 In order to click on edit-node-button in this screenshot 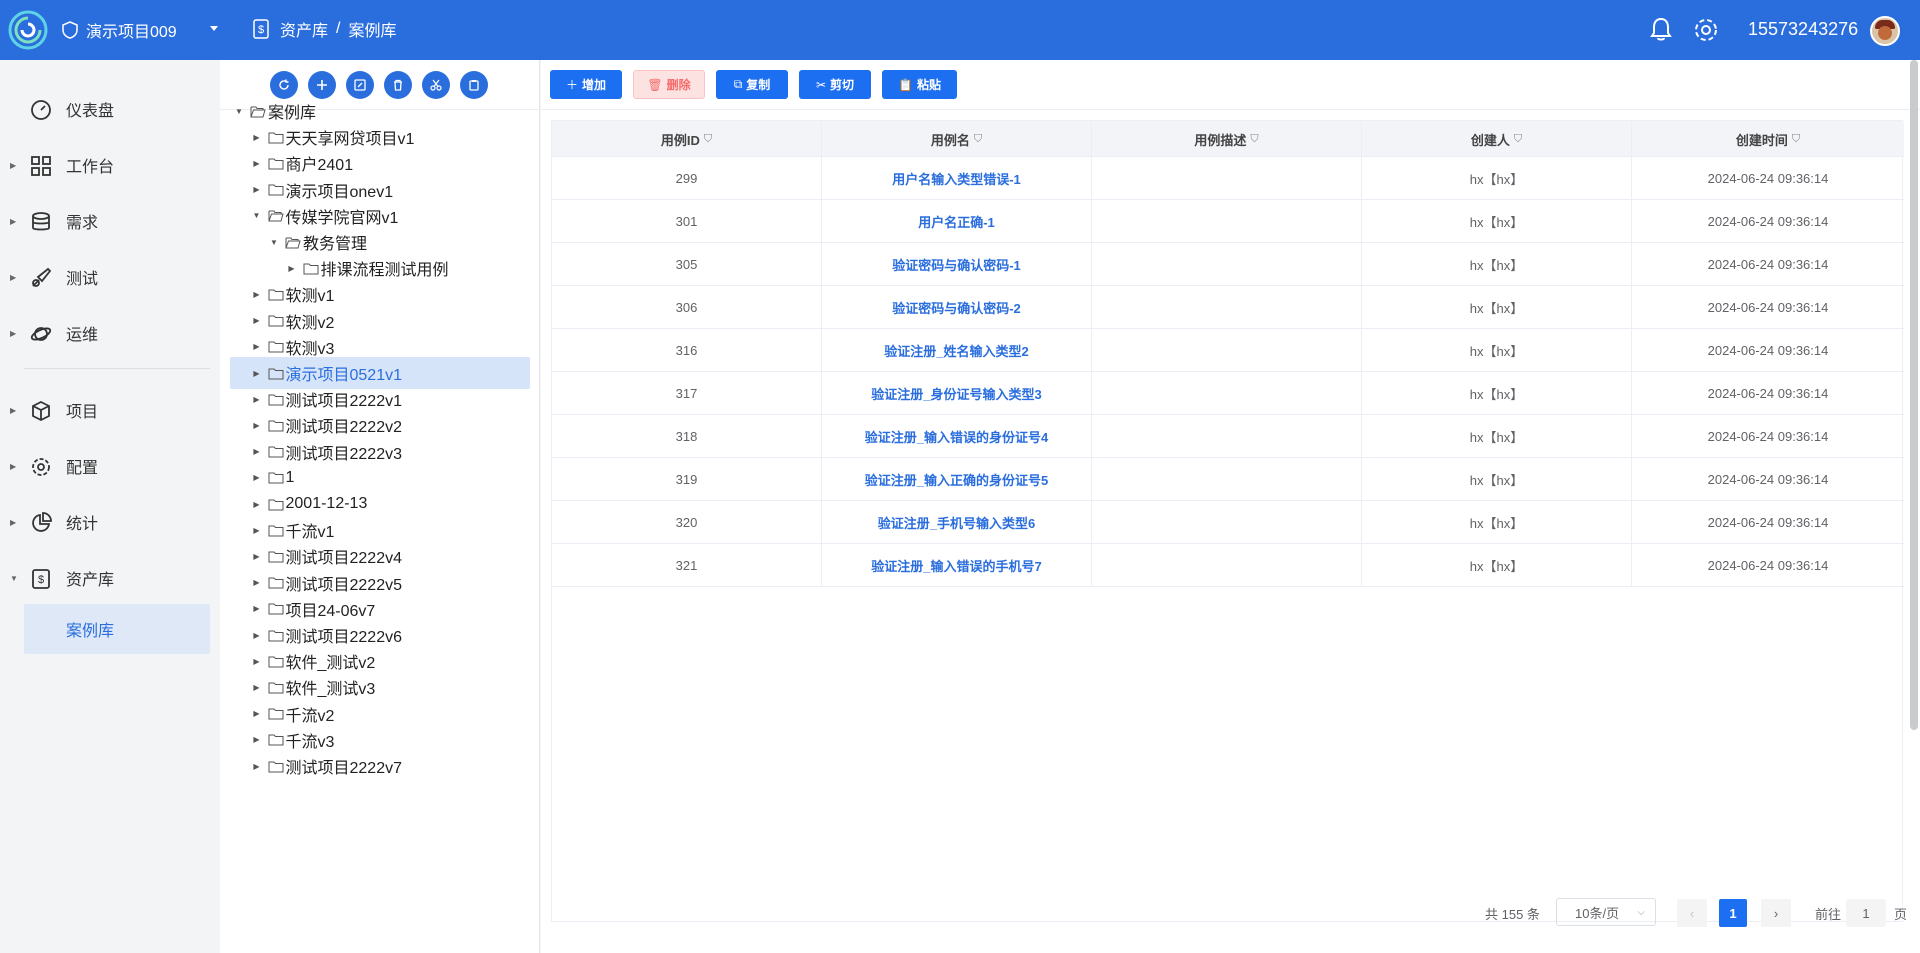, I will do `click(360, 85)`.